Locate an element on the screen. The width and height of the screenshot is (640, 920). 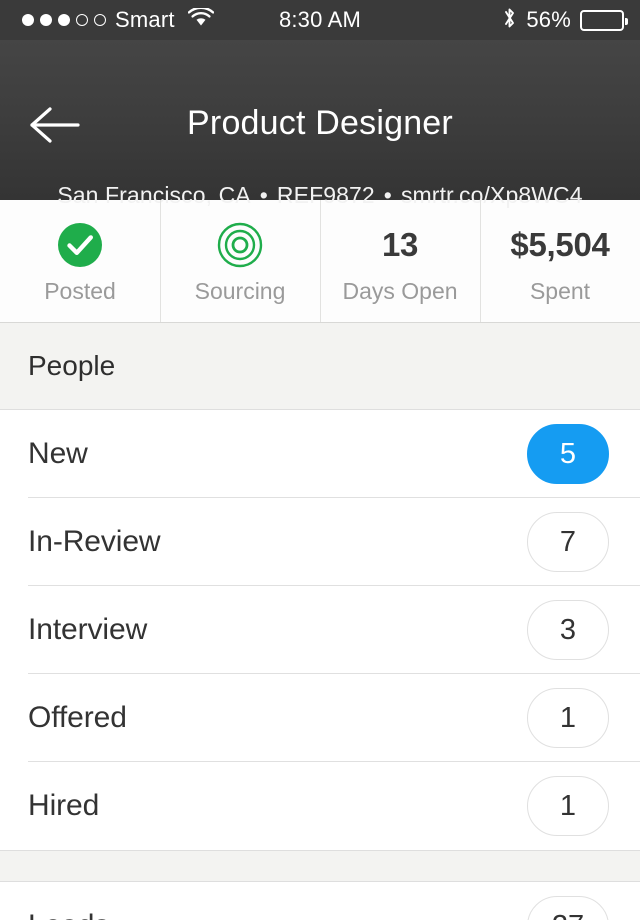
status-bar-right: 56% is located at coordinates (571, 20).